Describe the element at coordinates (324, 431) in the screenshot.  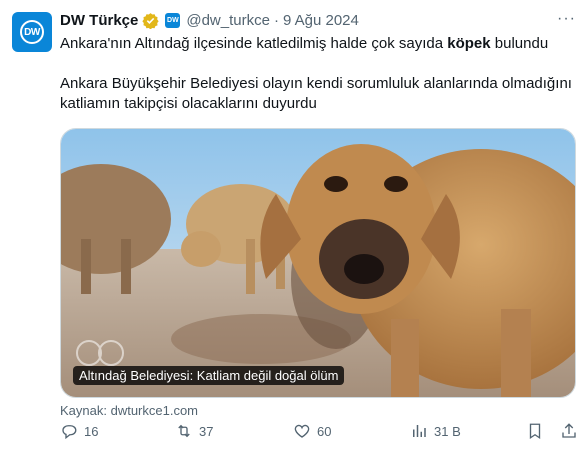
I see `like-count: 60` at that location.